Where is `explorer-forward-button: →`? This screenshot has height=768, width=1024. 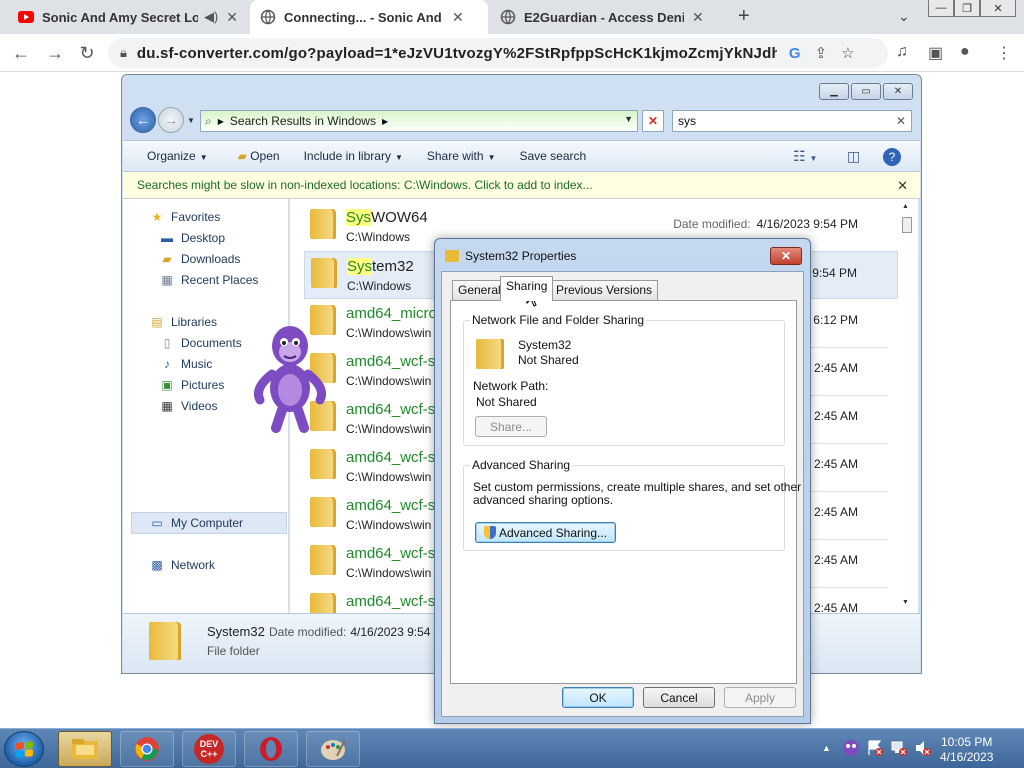 explorer-forward-button: → is located at coordinates (171, 120).